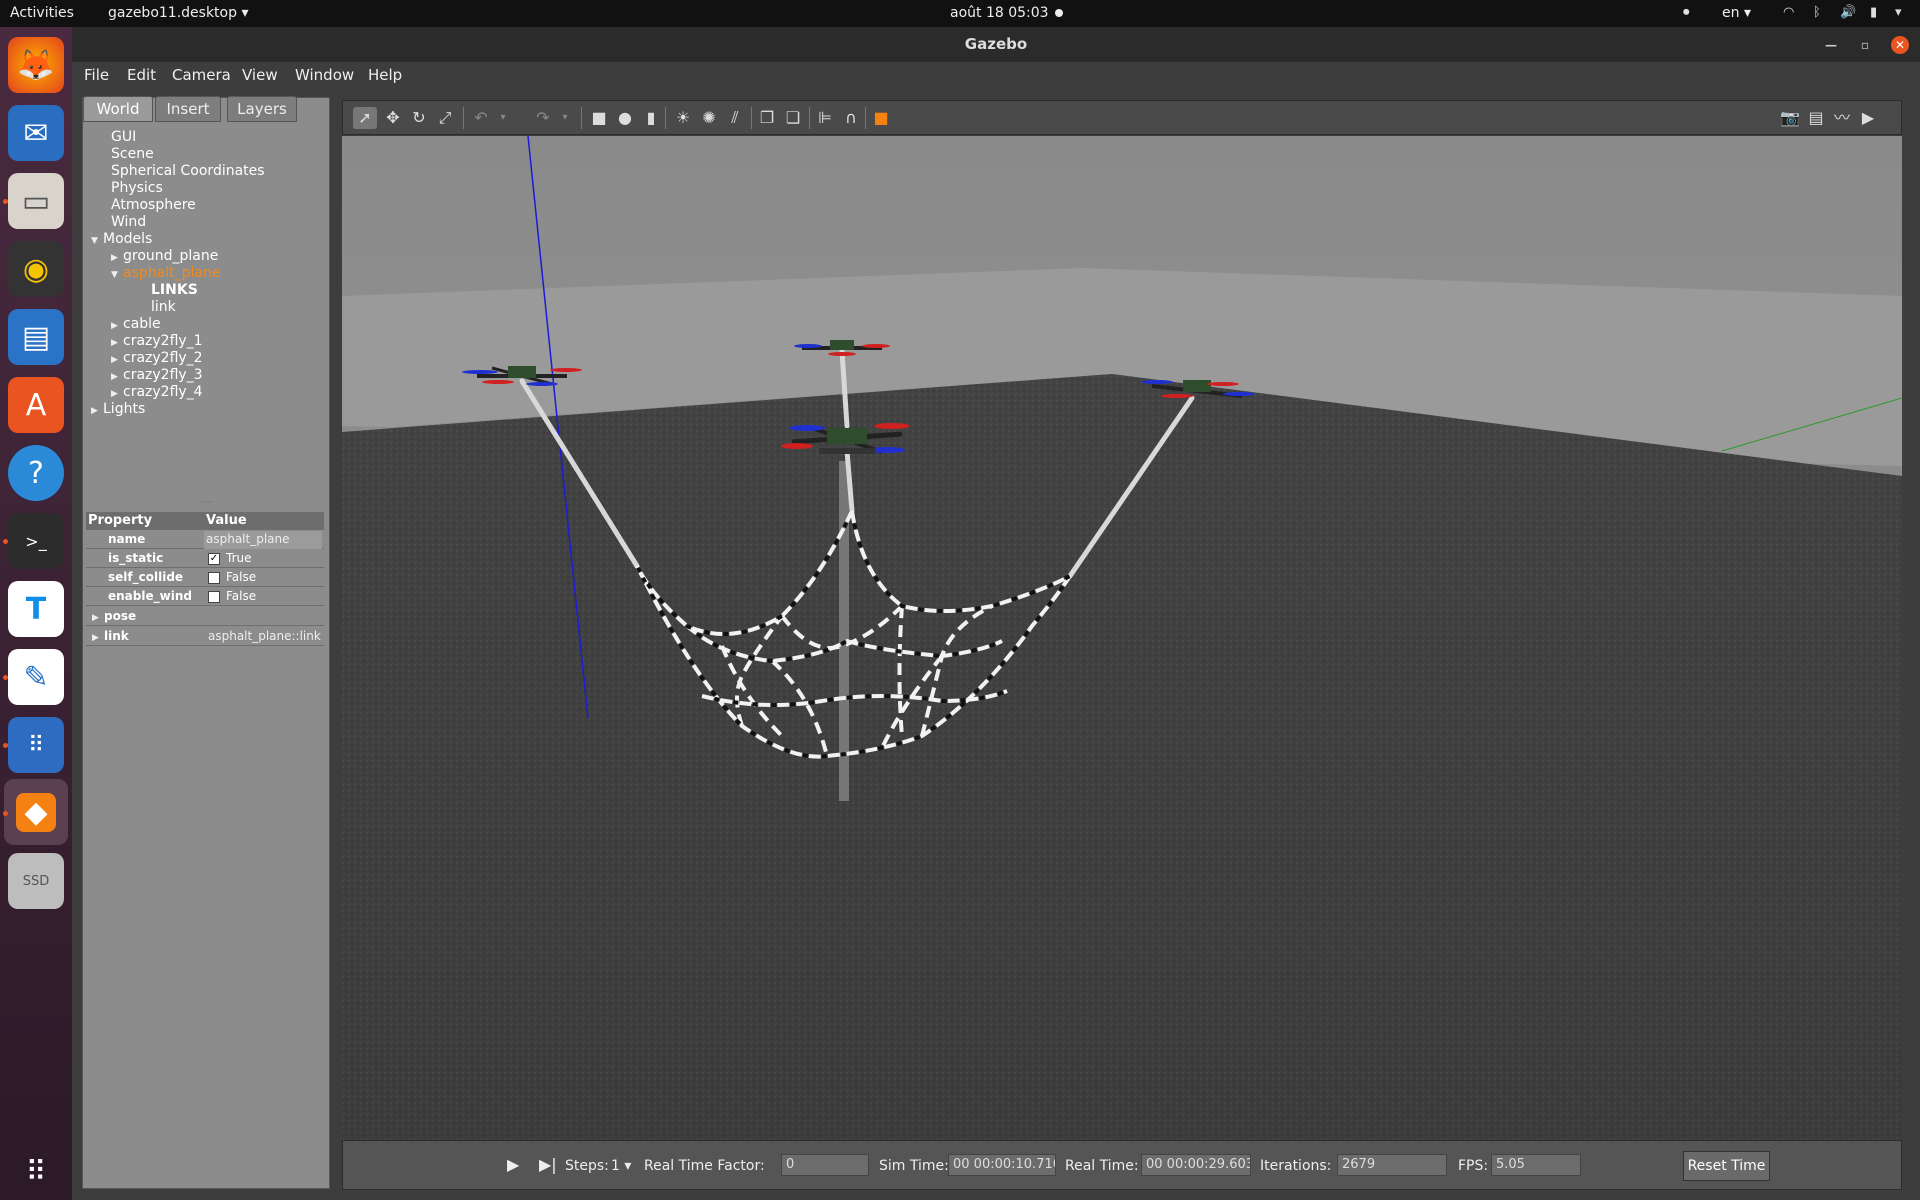  What do you see at coordinates (1842, 118) in the screenshot?
I see `plot-icon: 〰` at bounding box center [1842, 118].